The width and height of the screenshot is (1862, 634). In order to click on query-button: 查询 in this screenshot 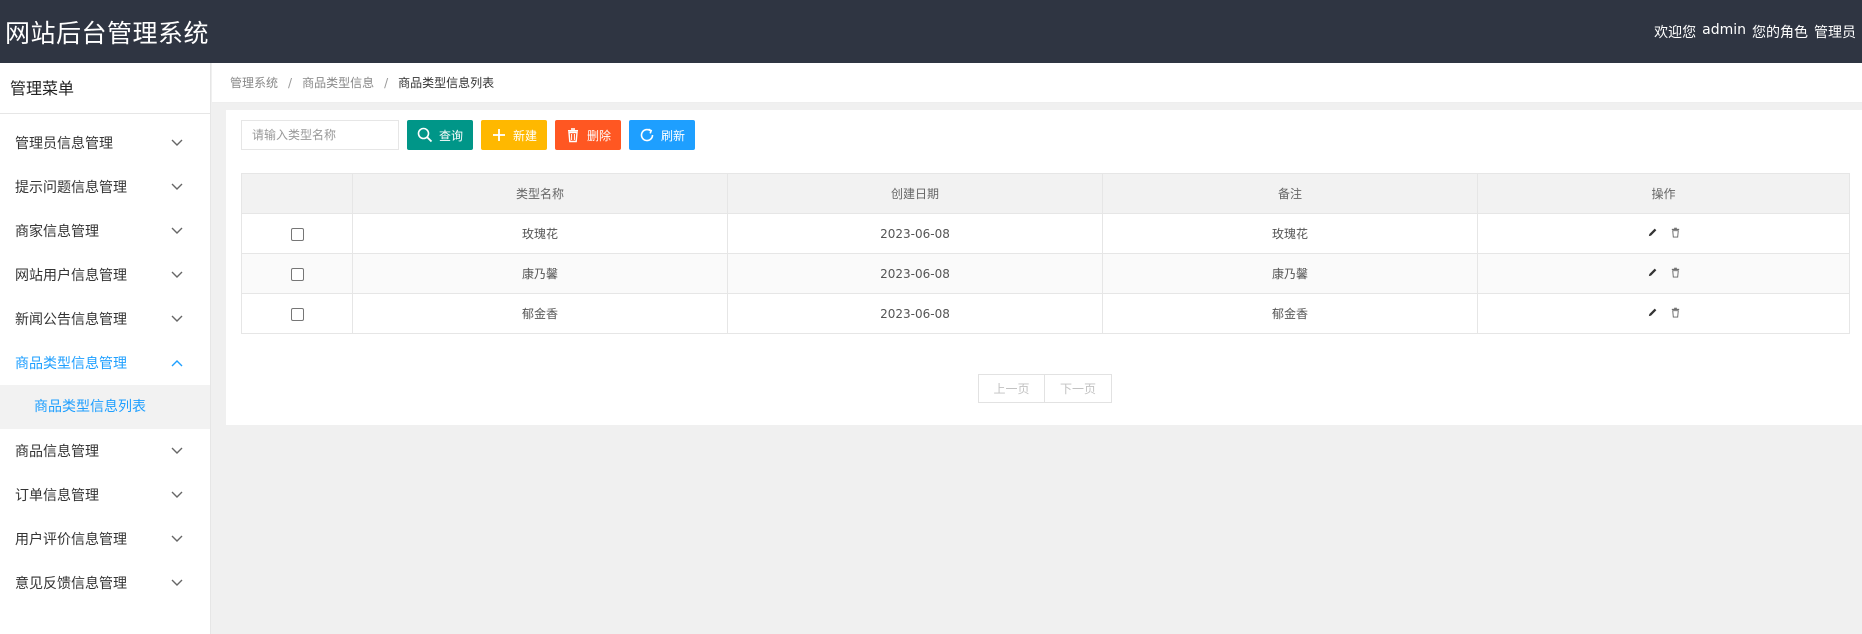, I will do `click(440, 135)`.